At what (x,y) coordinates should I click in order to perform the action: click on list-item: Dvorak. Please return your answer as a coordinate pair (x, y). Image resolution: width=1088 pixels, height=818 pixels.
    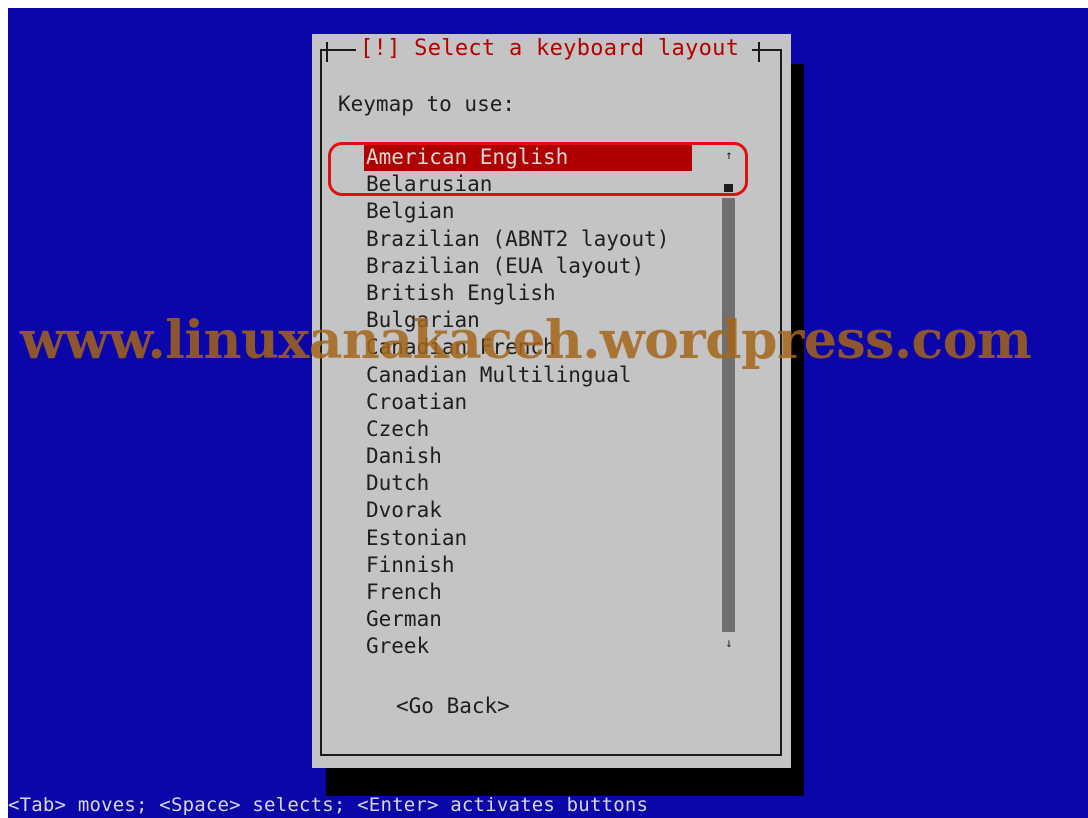
    Looking at the image, I should click on (528, 510).